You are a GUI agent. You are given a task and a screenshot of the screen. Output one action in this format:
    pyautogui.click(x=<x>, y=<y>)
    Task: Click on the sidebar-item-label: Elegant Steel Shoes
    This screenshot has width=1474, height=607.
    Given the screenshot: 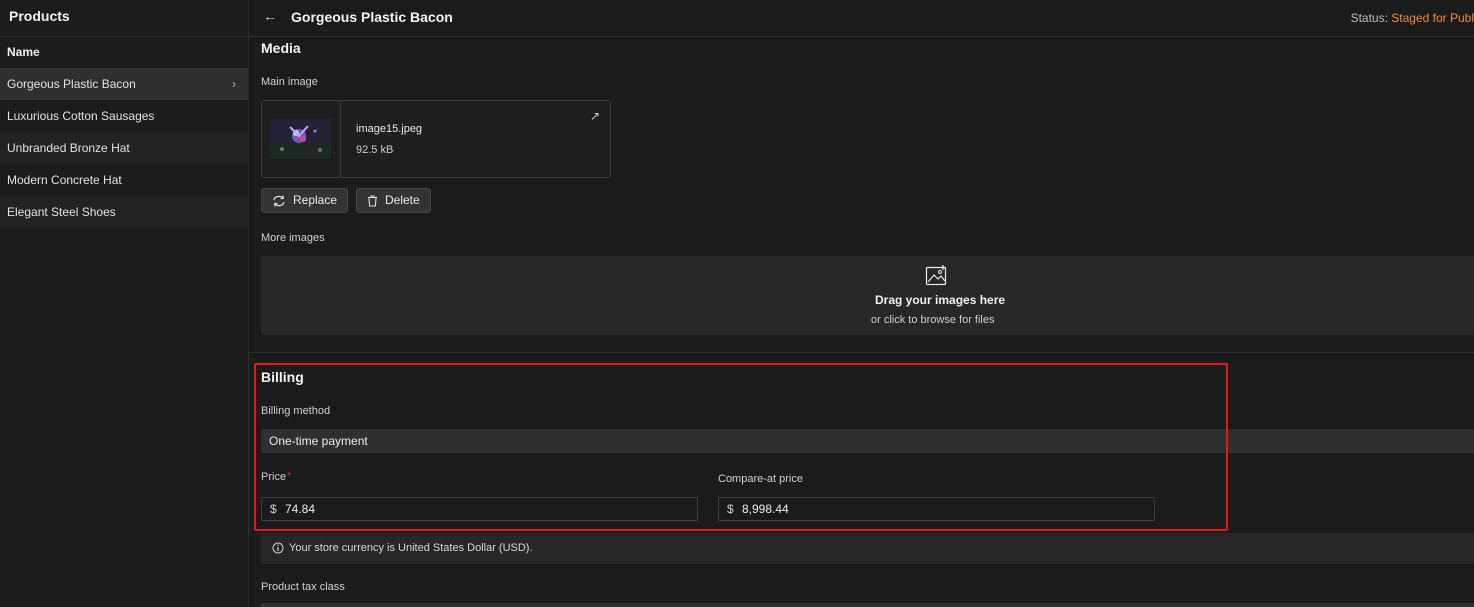 What is the action you would take?
    pyautogui.click(x=61, y=212)
    